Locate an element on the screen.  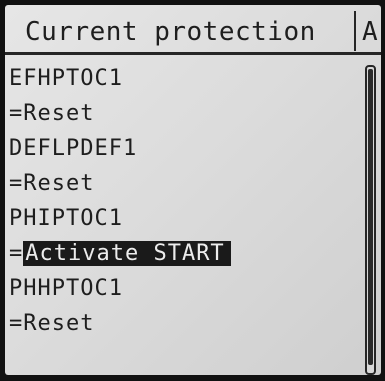
menu-item-label: DEFLPDEF1 is located at coordinates (73, 148).